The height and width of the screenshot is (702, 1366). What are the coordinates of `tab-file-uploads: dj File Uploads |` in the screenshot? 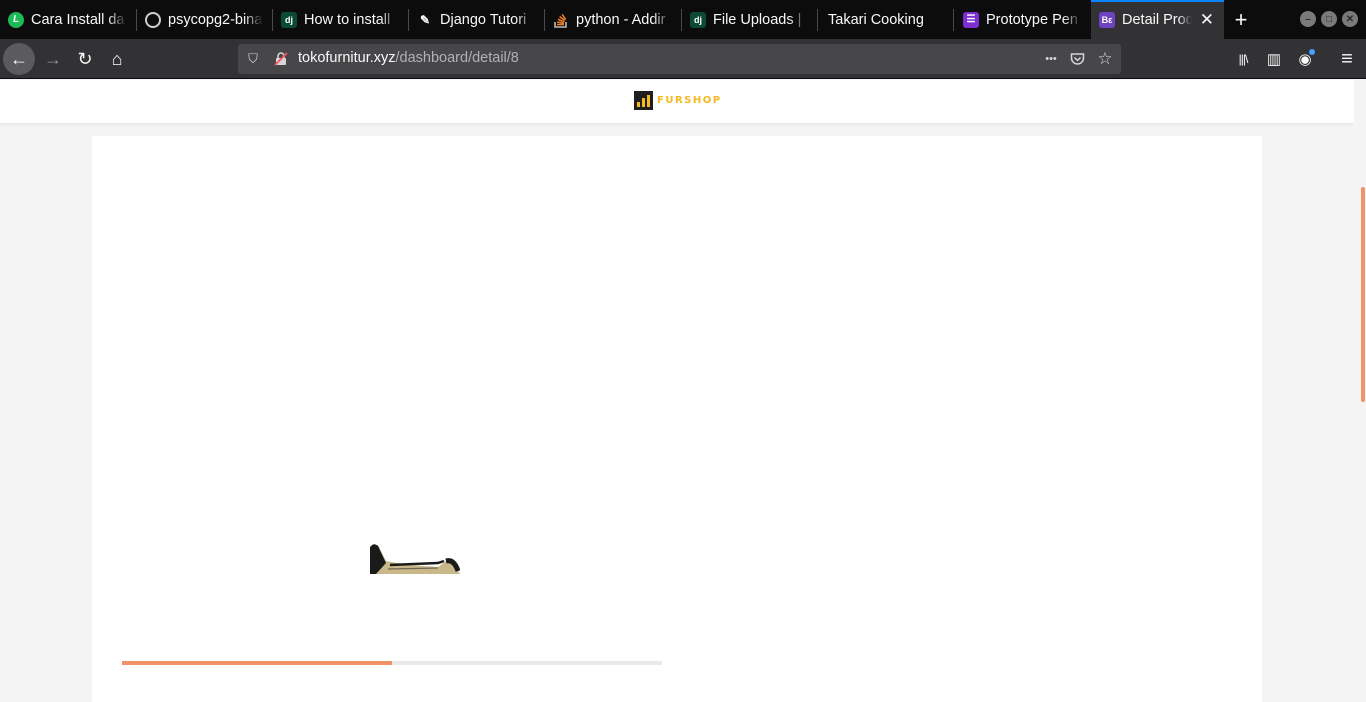 It's located at (750, 19).